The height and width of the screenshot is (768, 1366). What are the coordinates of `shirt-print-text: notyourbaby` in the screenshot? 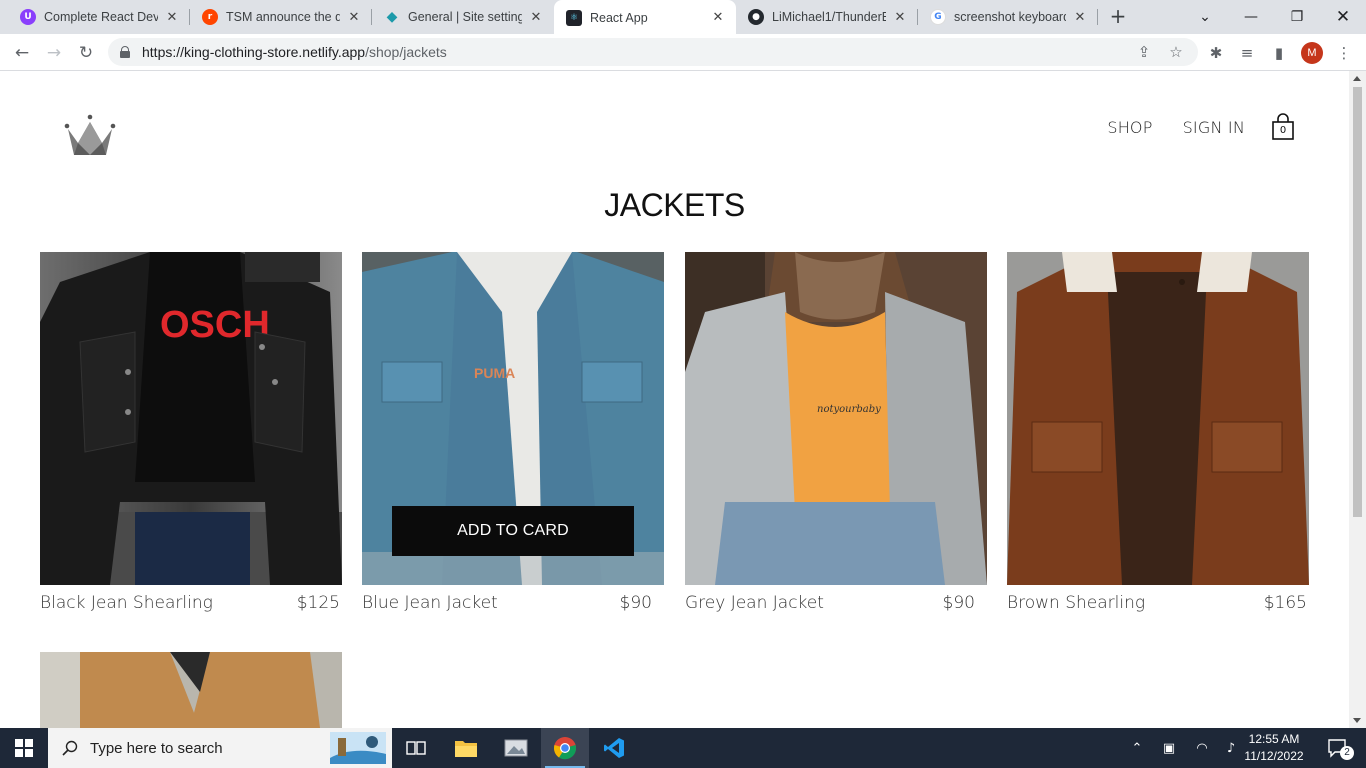 It's located at (849, 409).